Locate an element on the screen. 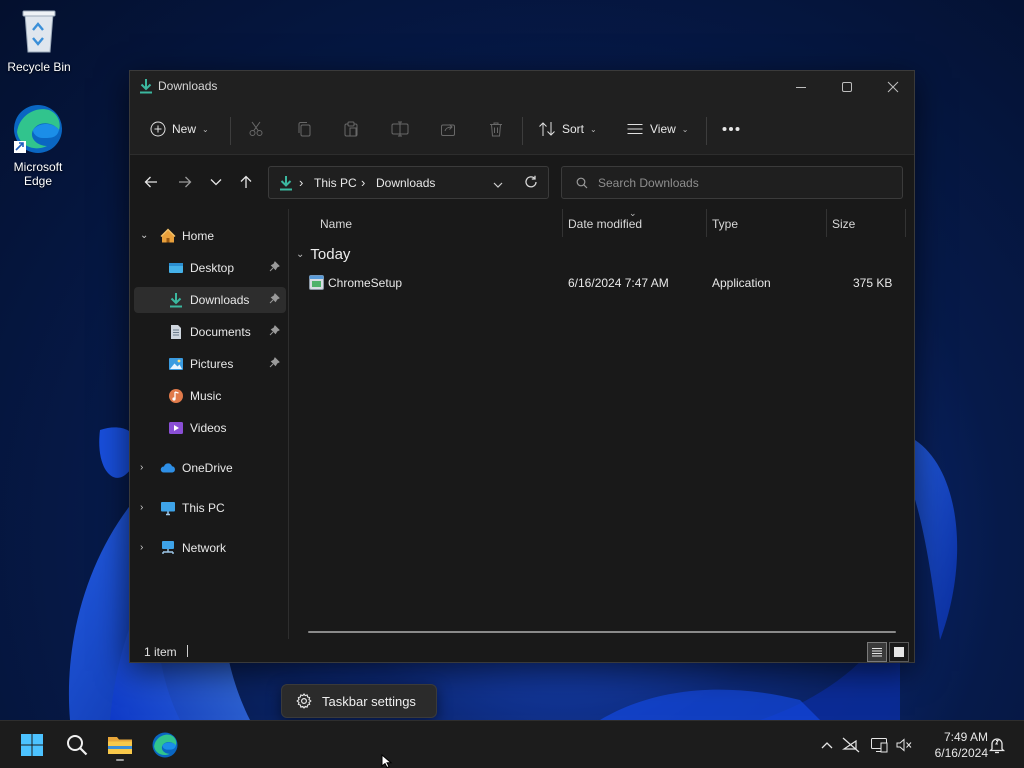  search-box is located at coordinates (732, 182).